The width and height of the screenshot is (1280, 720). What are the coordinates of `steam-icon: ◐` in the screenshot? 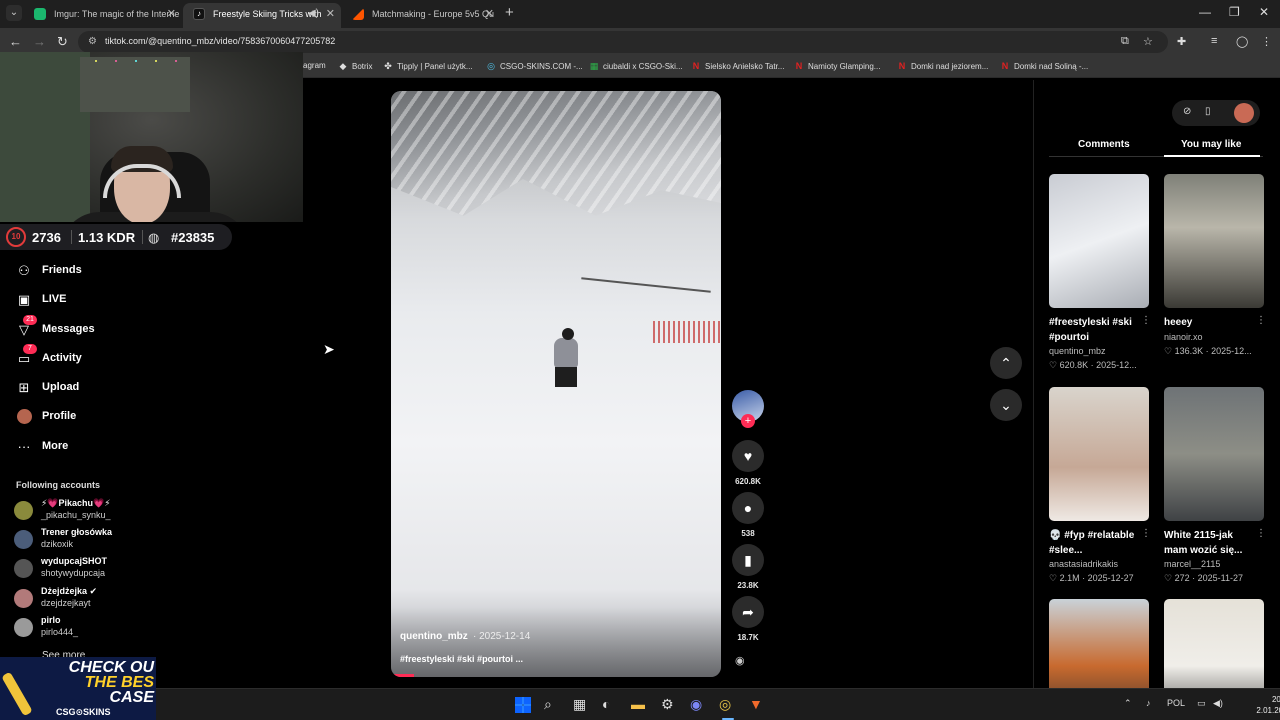 It's located at (606, 704).